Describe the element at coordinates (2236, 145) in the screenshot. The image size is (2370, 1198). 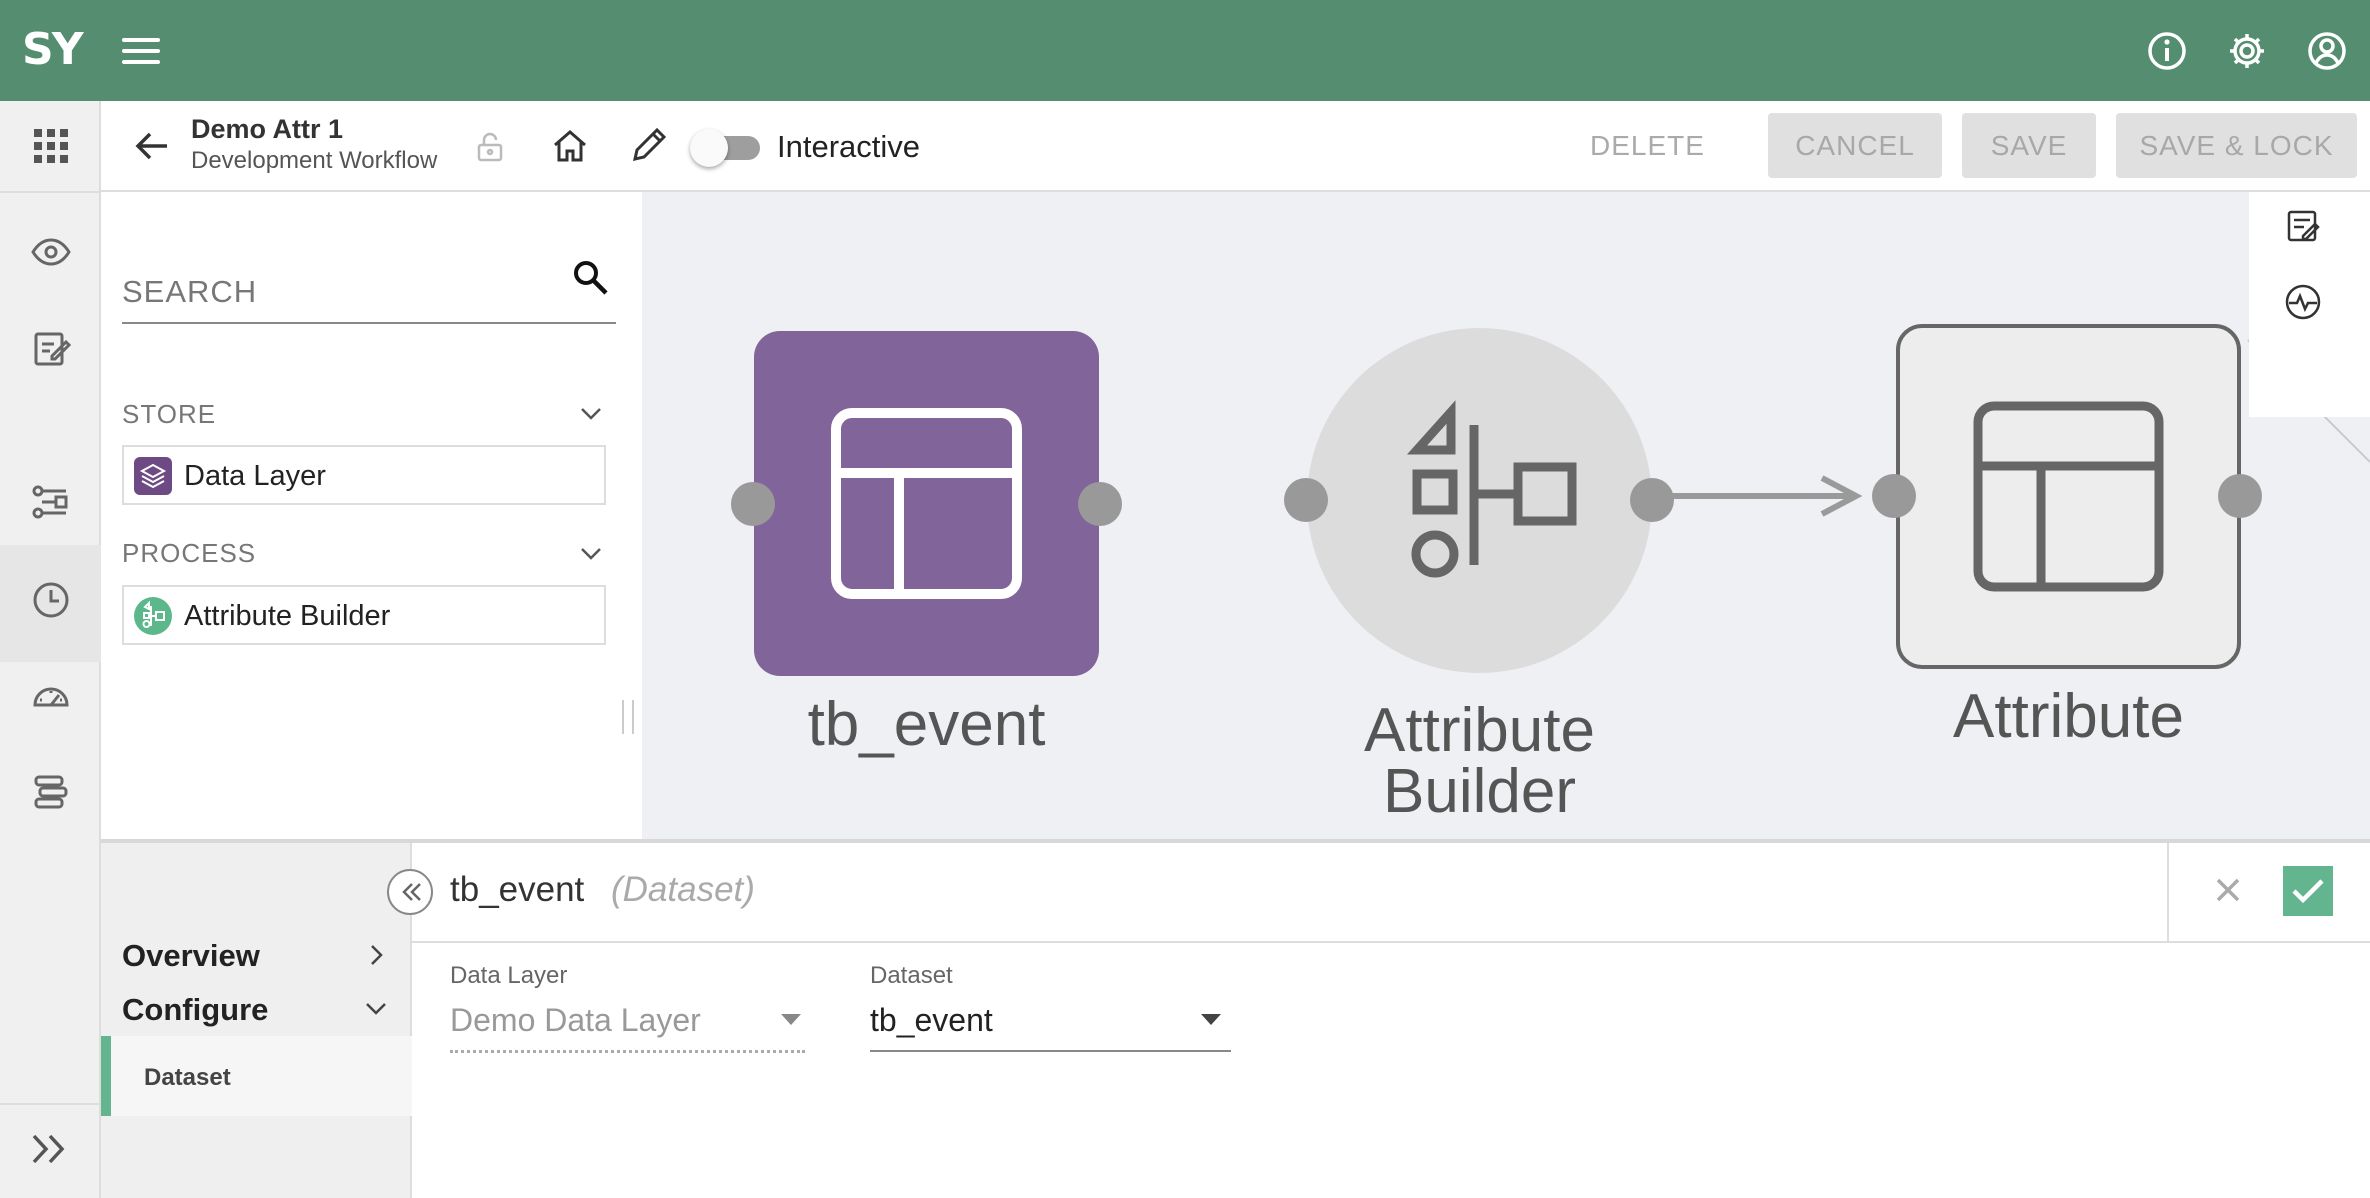
I see `save-and-lock-button: SAVE & LOCK` at that location.